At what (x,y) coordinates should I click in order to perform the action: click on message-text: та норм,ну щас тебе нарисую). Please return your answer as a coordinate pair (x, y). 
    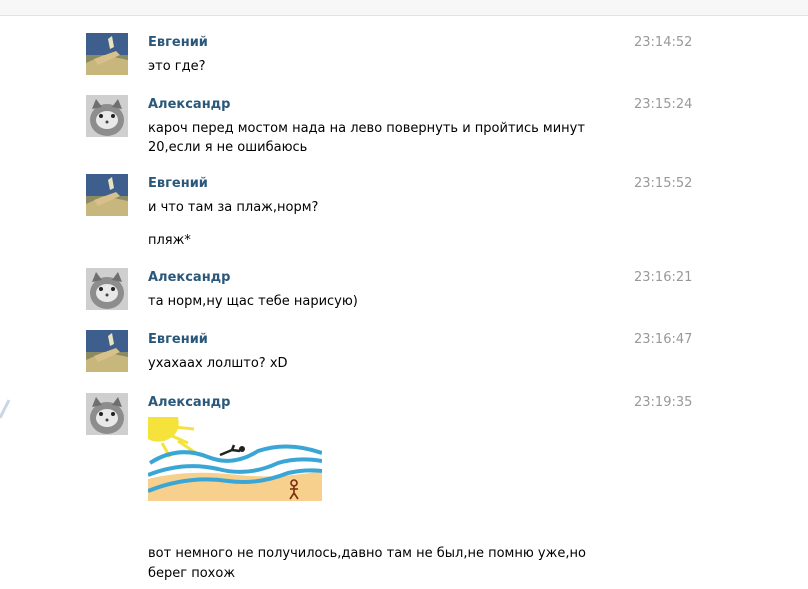
    Looking at the image, I should click on (253, 301).